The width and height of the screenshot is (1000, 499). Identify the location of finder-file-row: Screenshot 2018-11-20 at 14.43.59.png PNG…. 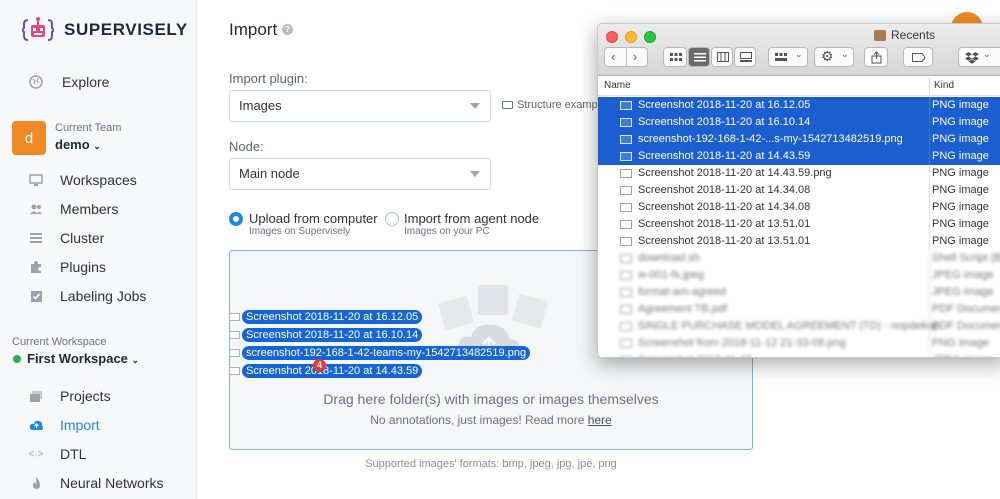
(799, 173).